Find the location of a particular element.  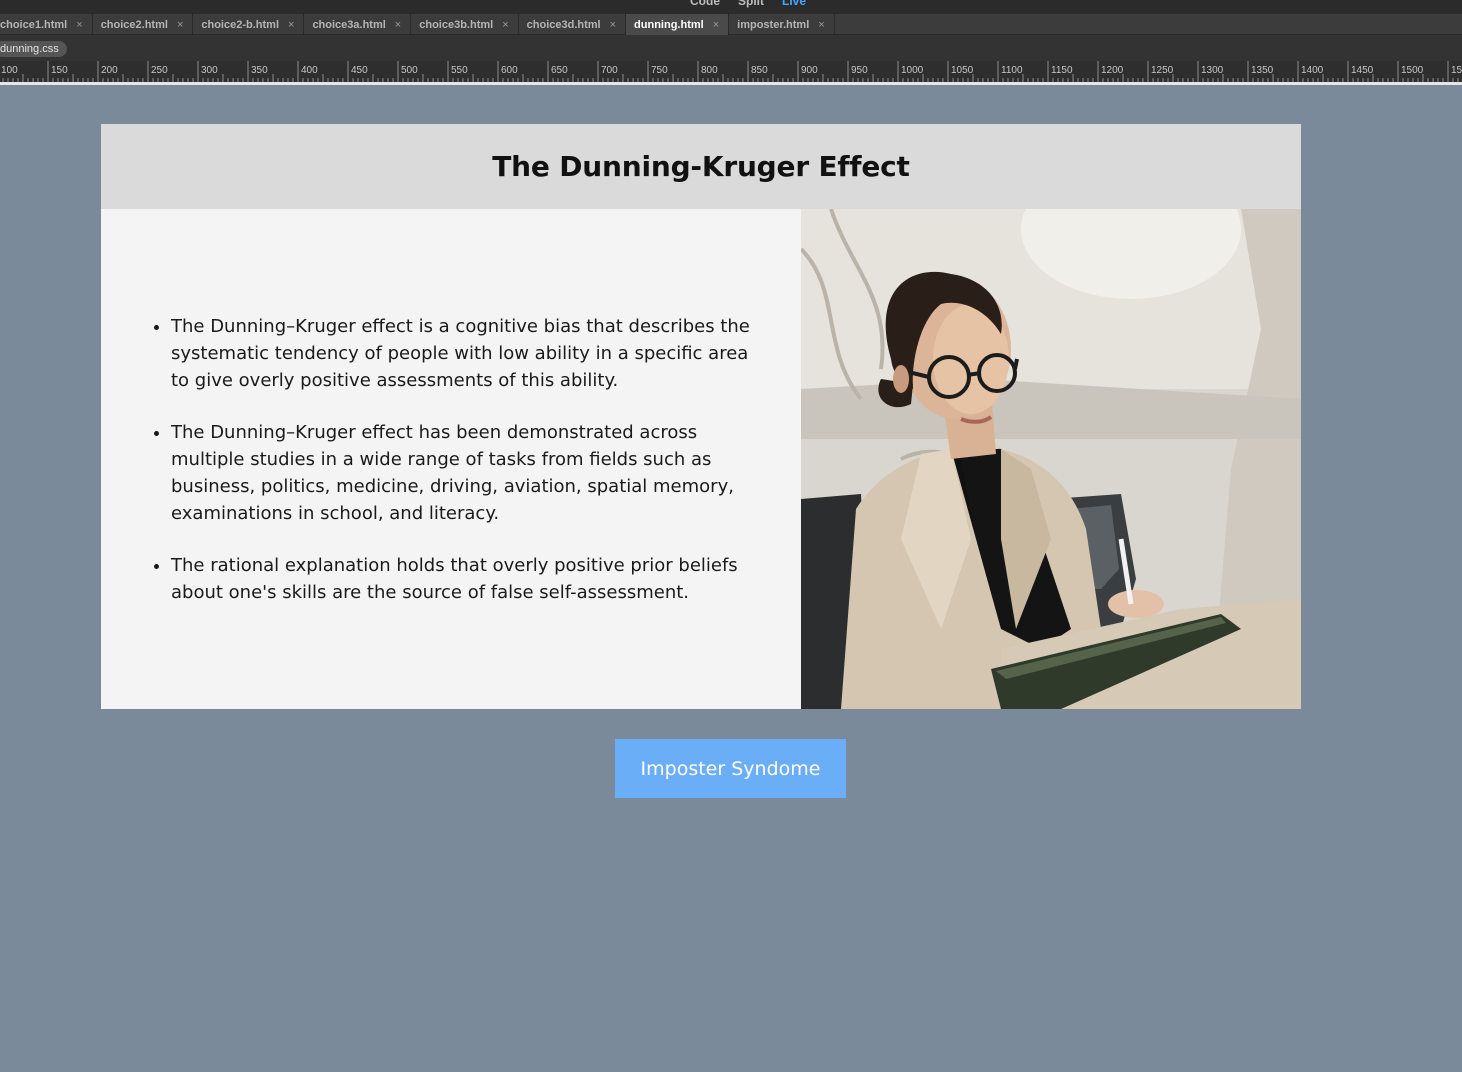

editor-topbar: Code Split Live is located at coordinates (731, 7).